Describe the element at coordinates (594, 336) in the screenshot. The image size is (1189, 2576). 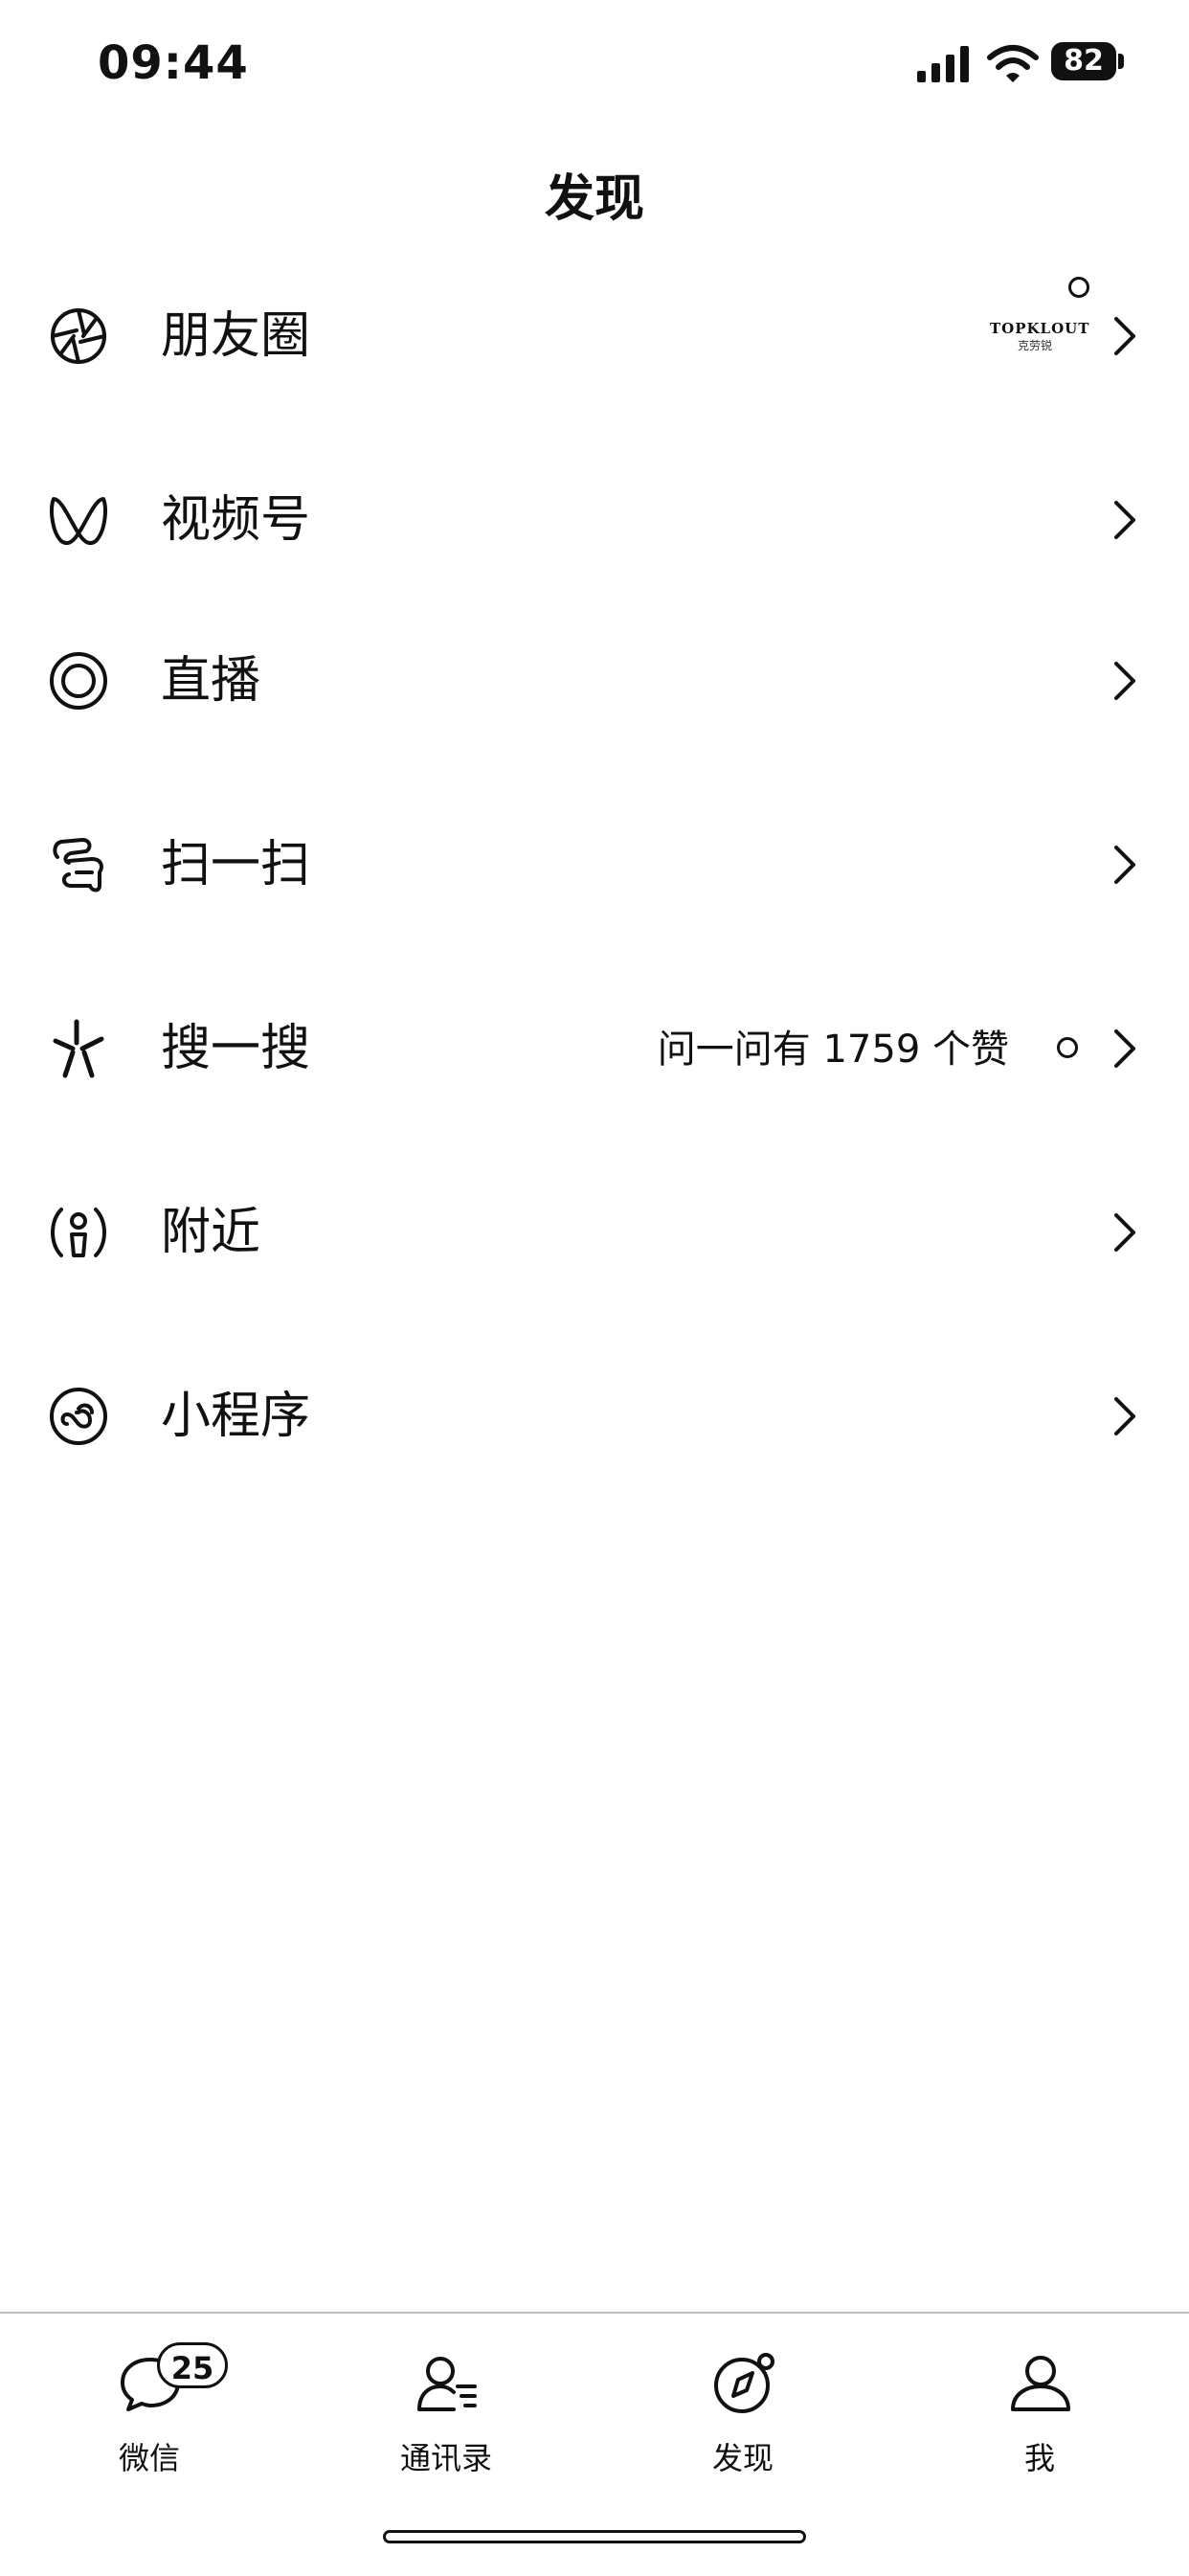
I see `row-moments: 朋友圈 TOPKLOUT 克劳锐` at that location.